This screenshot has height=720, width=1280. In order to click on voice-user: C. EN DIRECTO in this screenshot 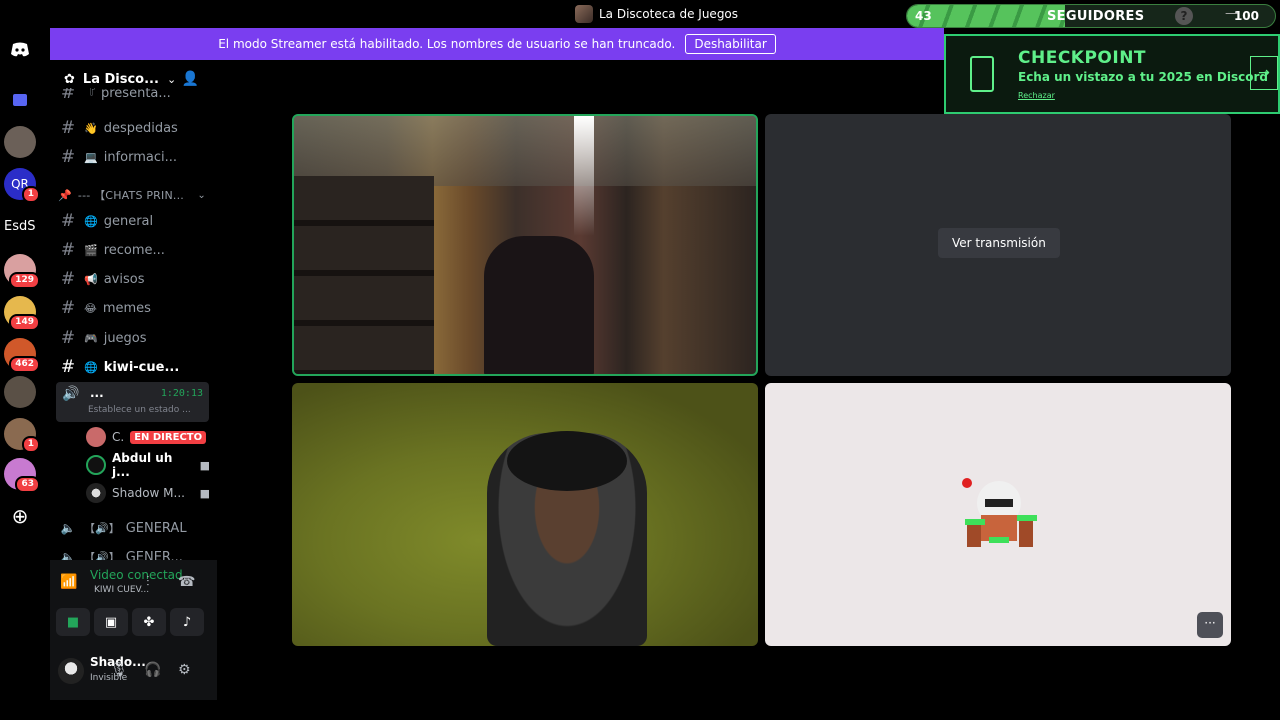, I will do `click(148, 437)`.